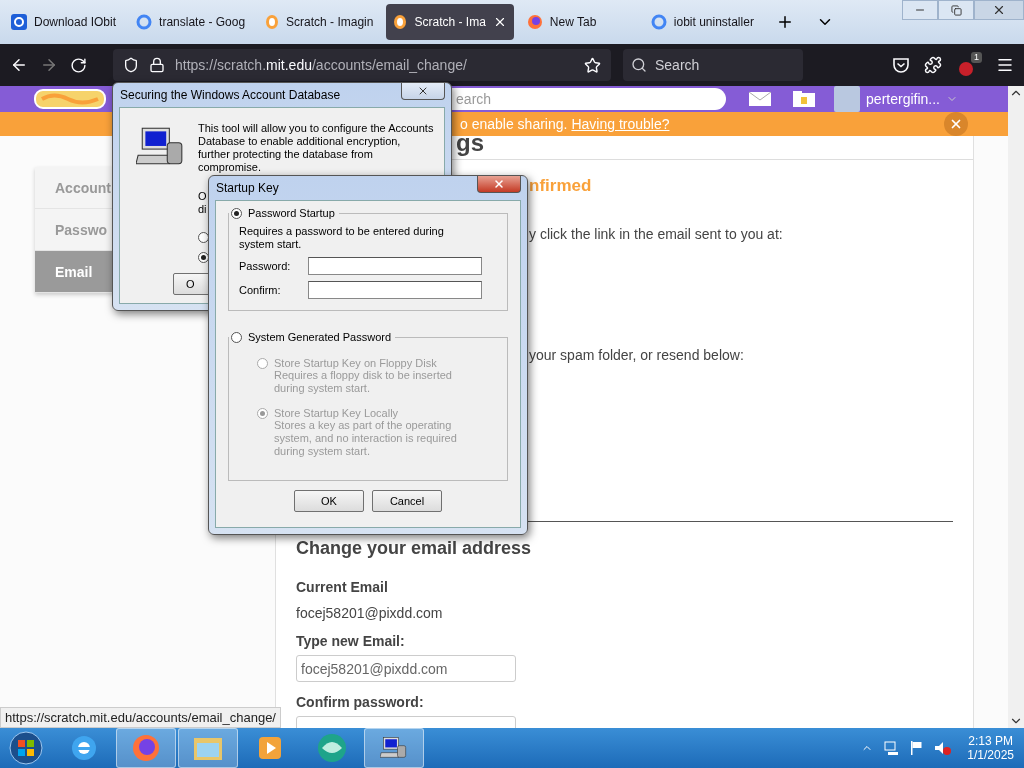 The height and width of the screenshot is (768, 1024). Describe the element at coordinates (534, 22) in the screenshot. I see `fox-logo-icon` at that location.